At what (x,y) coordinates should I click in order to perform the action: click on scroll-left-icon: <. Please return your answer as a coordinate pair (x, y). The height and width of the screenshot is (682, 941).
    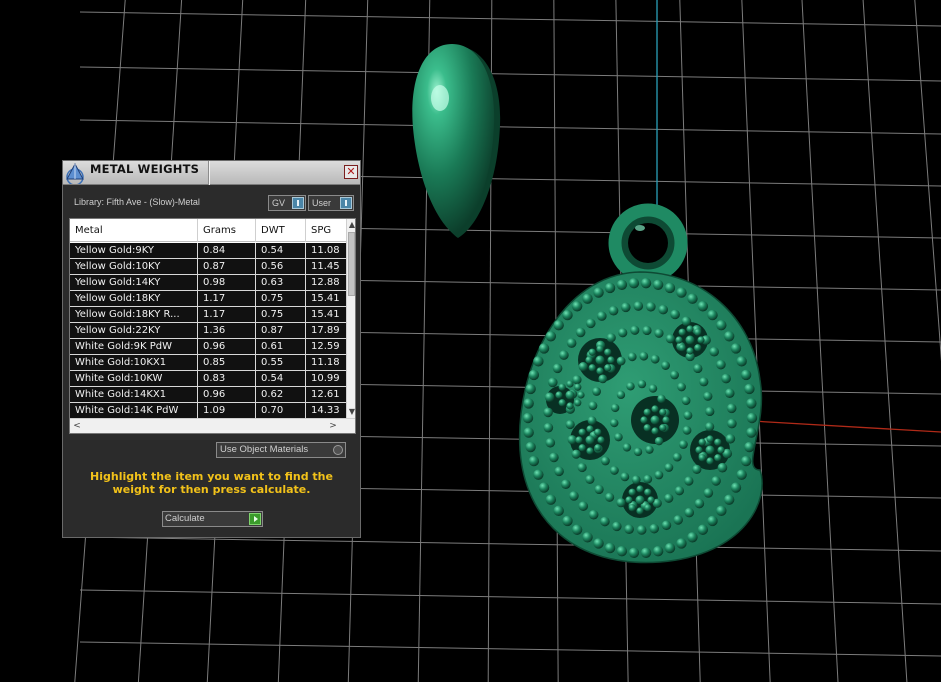
    Looking at the image, I should click on (77, 426).